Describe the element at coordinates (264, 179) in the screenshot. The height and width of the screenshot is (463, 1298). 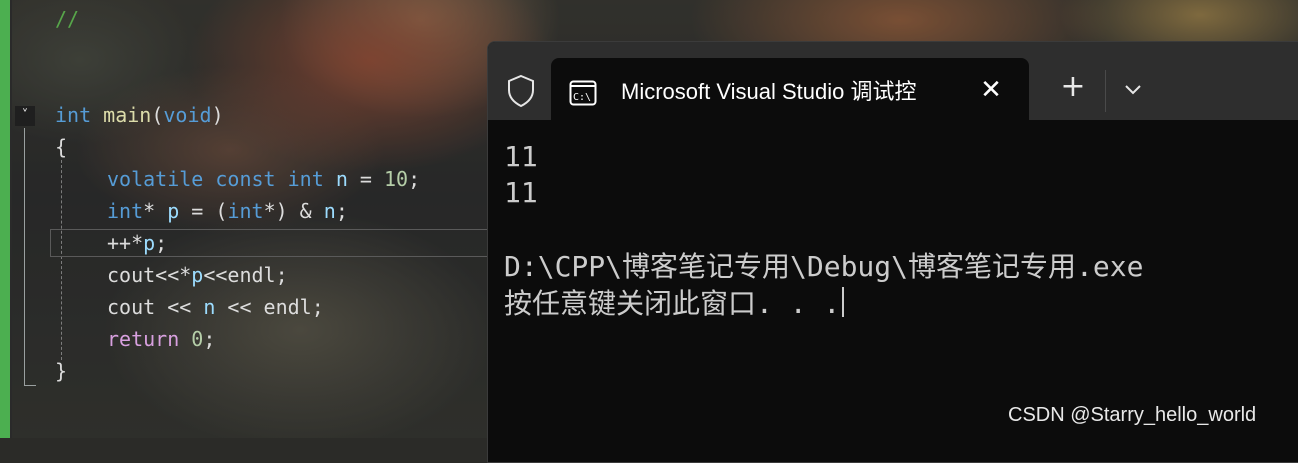
I see `code-line-declare-n: volatile const int n = 10;` at that location.